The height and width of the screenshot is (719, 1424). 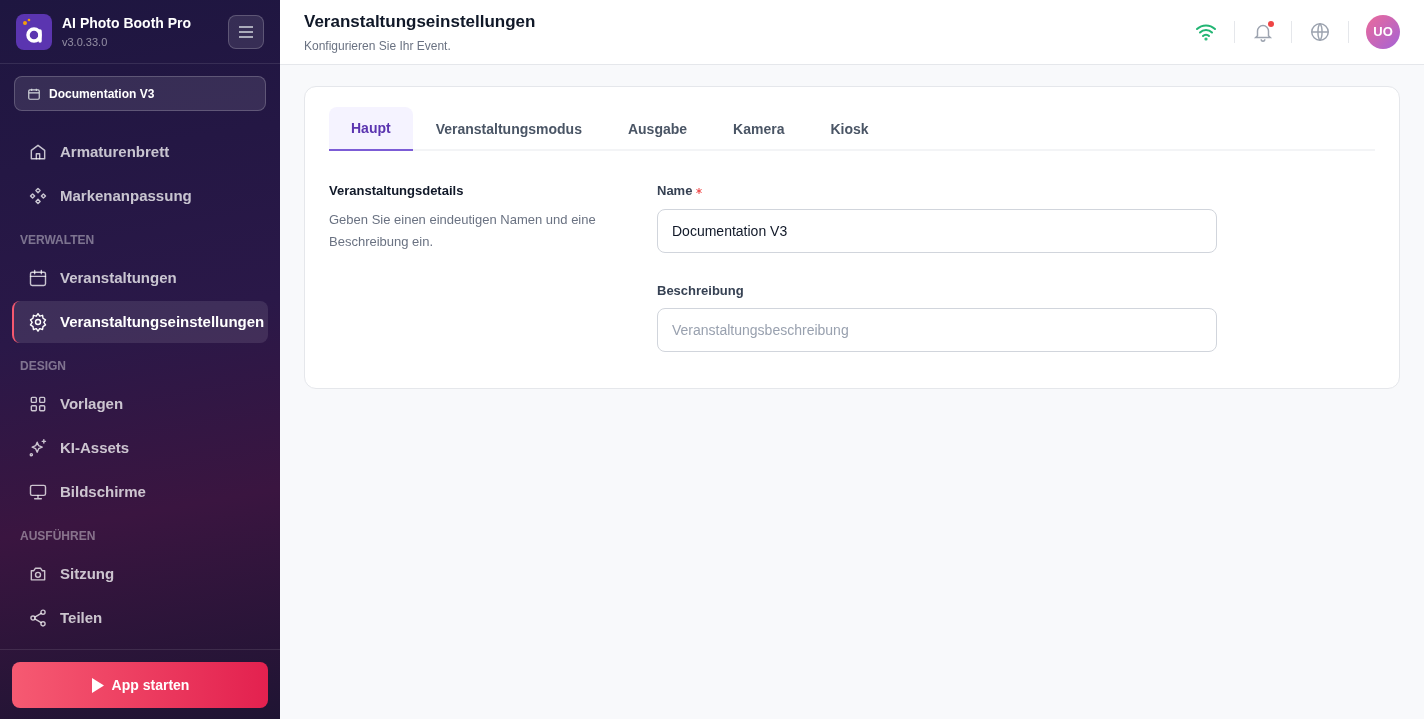 What do you see at coordinates (463, 230) in the screenshot?
I see `section-description: Geben Sie einen eindeutigen Namen und eine Beschreibung ein.` at bounding box center [463, 230].